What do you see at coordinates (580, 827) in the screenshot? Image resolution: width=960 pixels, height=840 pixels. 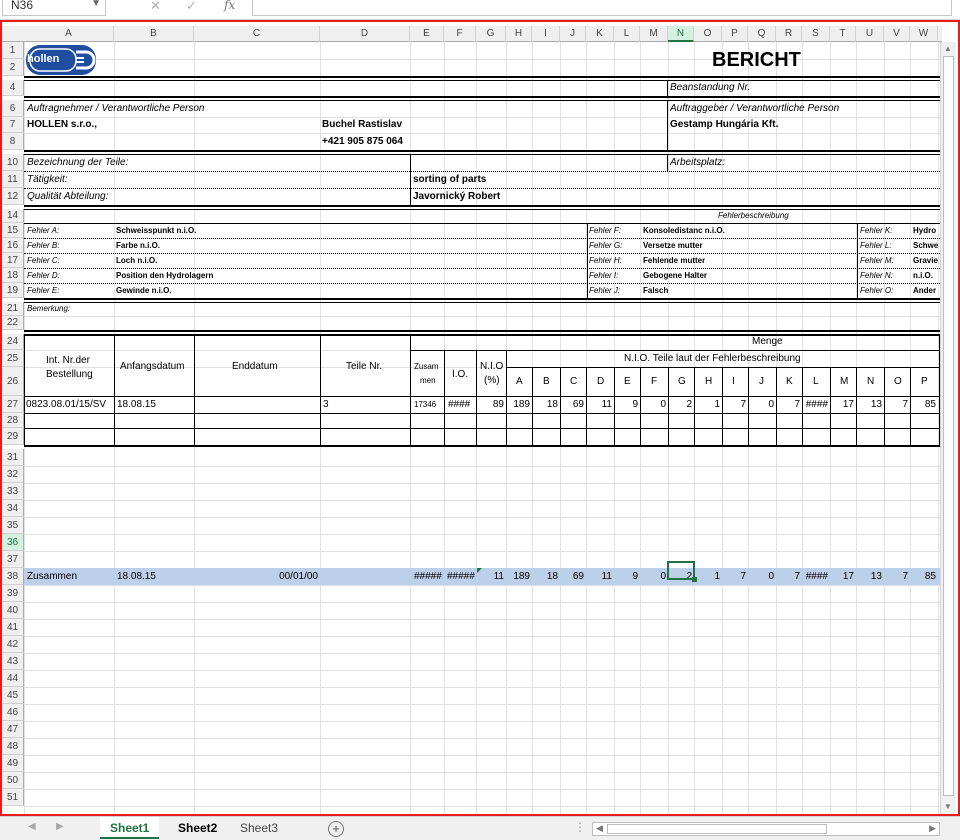 I see `split-handle-icon: ⋮` at bounding box center [580, 827].